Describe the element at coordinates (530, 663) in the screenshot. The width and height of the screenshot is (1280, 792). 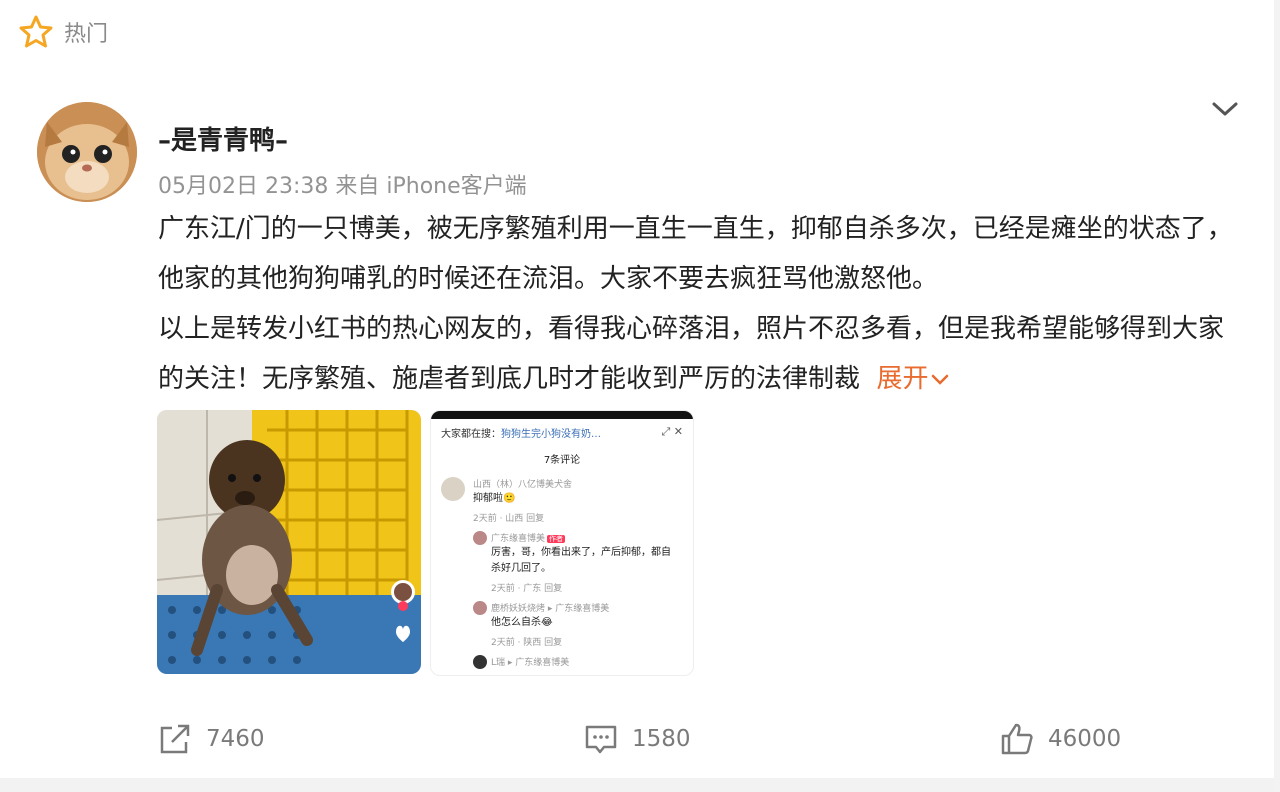
I see `comment-user: L瑞 ▸ 广东缘喜博美` at that location.